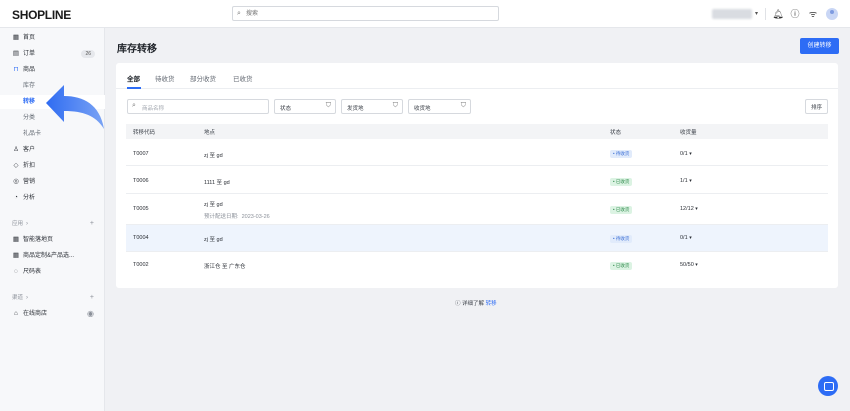 This screenshot has width=850, height=411. I want to click on sidebar-item-discounts: ◇ 折扣, so click(52, 166).